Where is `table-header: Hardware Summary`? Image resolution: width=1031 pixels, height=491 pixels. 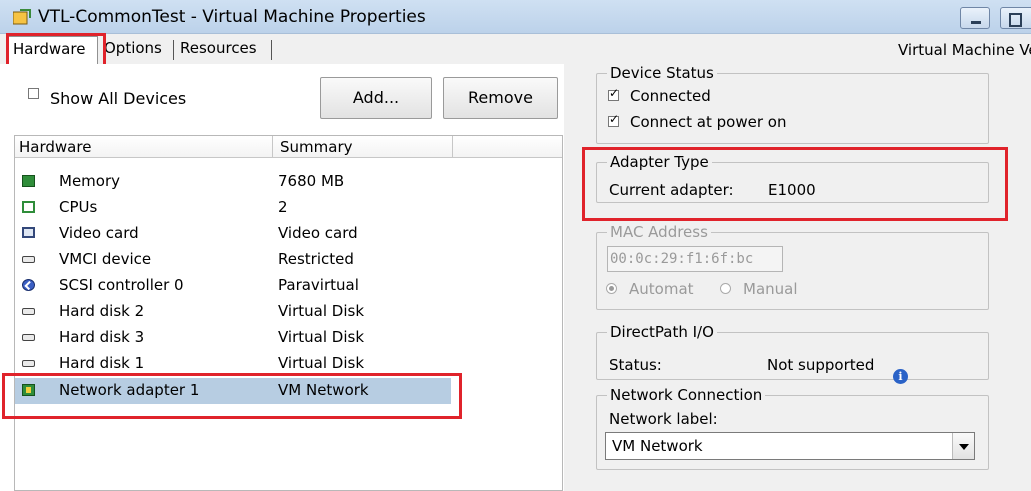 table-header: Hardware Summary is located at coordinates (288, 147).